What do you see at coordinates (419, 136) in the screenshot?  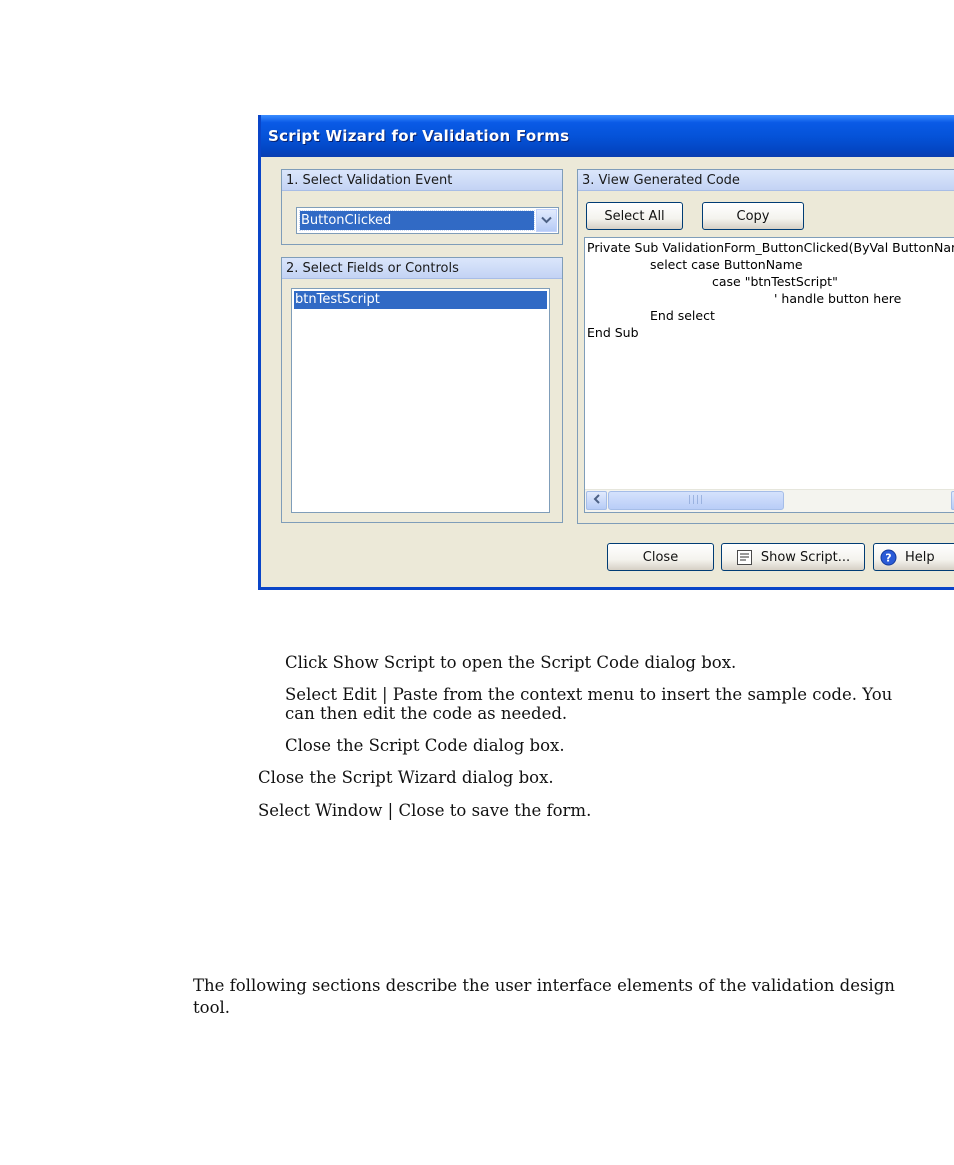 I see `dialog-title: Script Wizard for Validation Forms` at bounding box center [419, 136].